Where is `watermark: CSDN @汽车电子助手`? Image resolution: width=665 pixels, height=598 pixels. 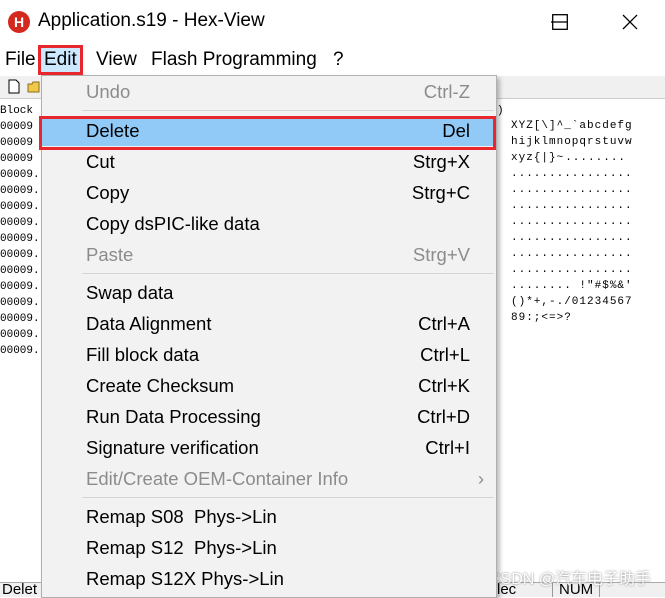
watermark: CSDN @汽车电子助手 is located at coordinates (569, 579).